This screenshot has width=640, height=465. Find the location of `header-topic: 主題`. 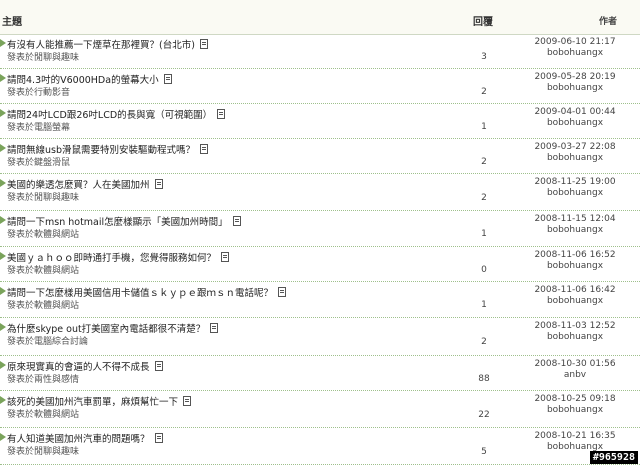

header-topic: 主題 is located at coordinates (12, 22).